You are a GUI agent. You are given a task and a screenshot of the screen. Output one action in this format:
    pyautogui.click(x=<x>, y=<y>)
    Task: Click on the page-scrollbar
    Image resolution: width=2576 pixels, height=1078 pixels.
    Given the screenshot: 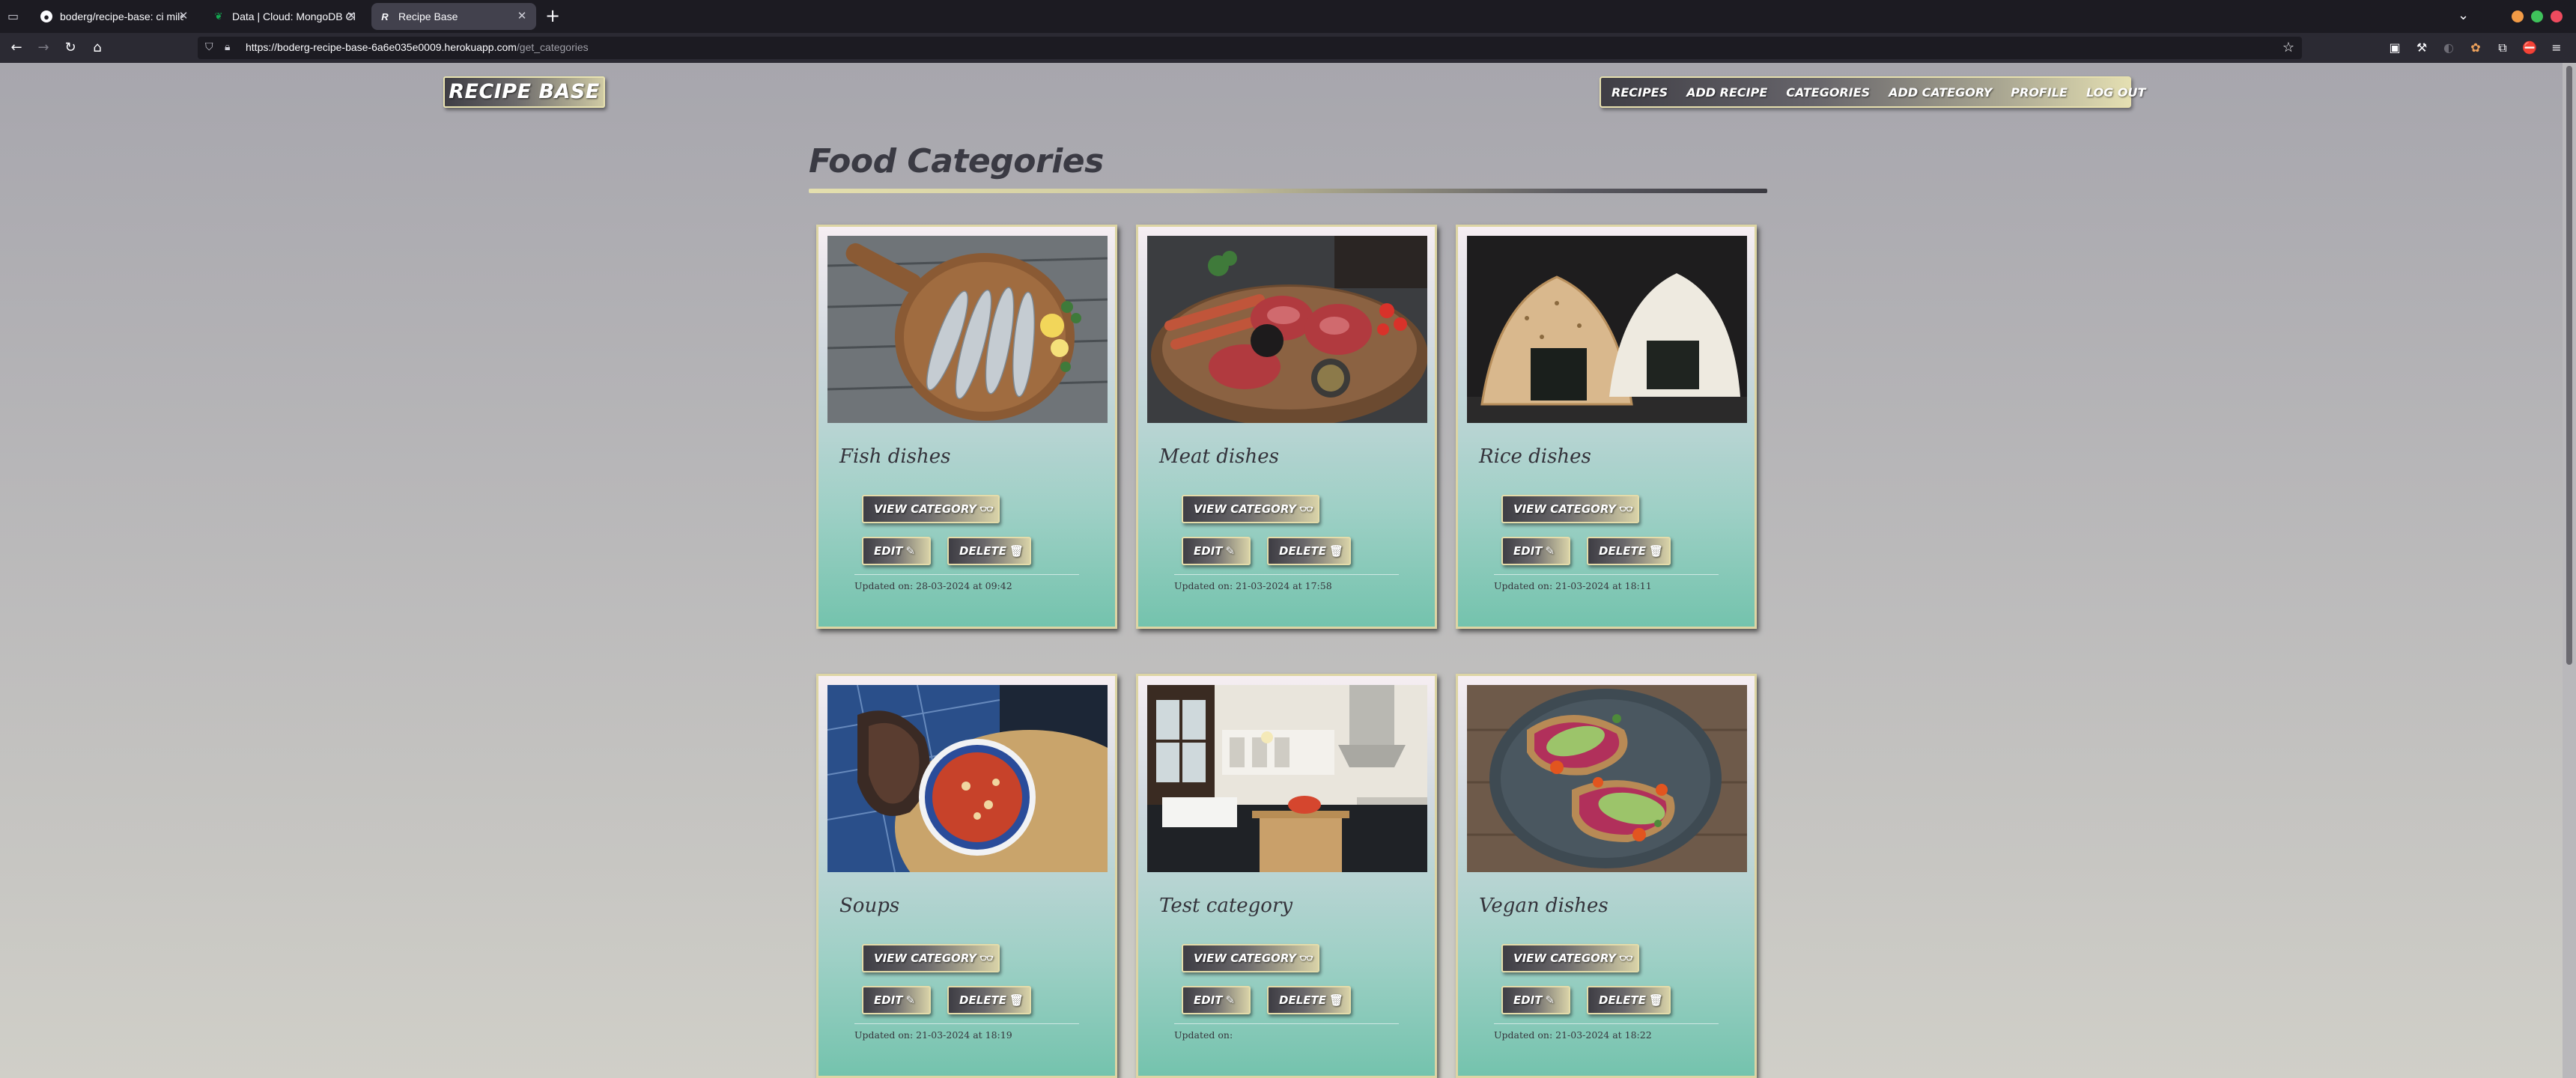 What is the action you would take?
    pyautogui.click(x=2569, y=570)
    